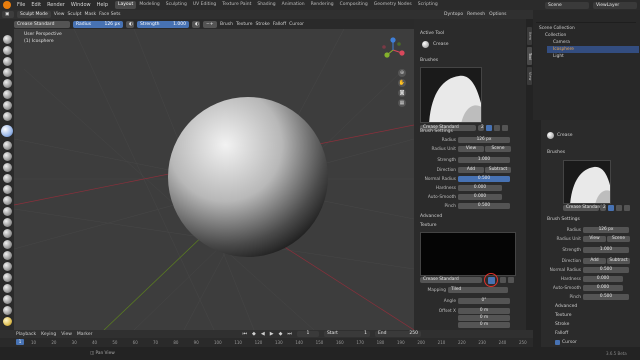 The width and height of the screenshot is (640, 360). What do you see at coordinates (497, 14) in the screenshot?
I see `options-menu: Options` at bounding box center [497, 14].